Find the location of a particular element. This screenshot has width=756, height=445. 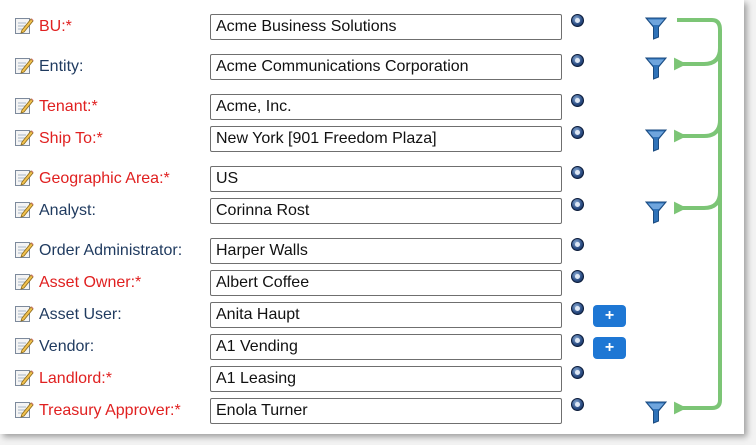

form-row-treasury-approver: Treasury Approver:* is located at coordinates (372, 412).